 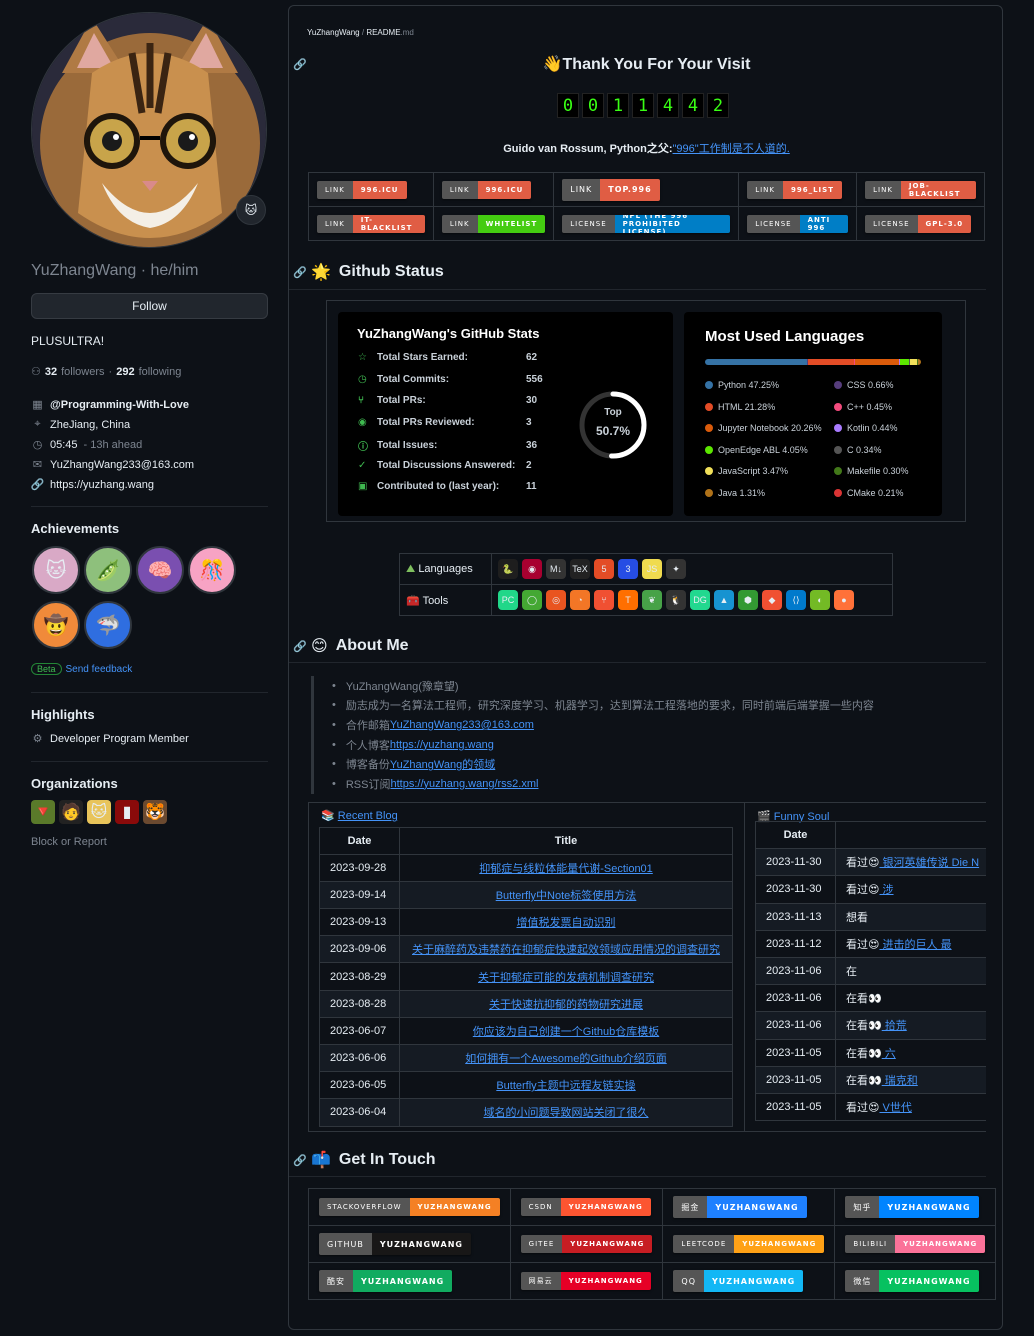 What do you see at coordinates (556, 600) in the screenshot?
I see `ubuntu-icon: ◎` at bounding box center [556, 600].